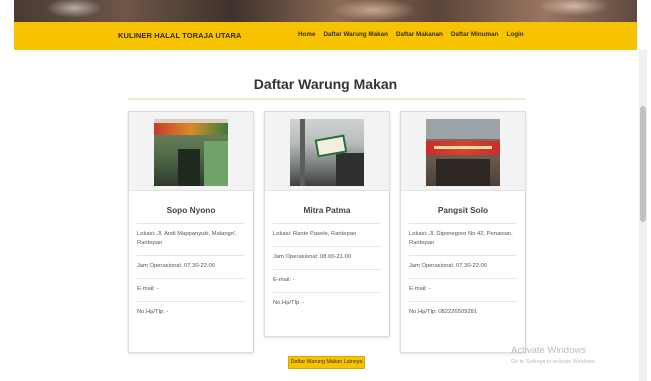  What do you see at coordinates (475, 34) in the screenshot?
I see `nav-daftar-minuman: Daftar Minuman` at bounding box center [475, 34].